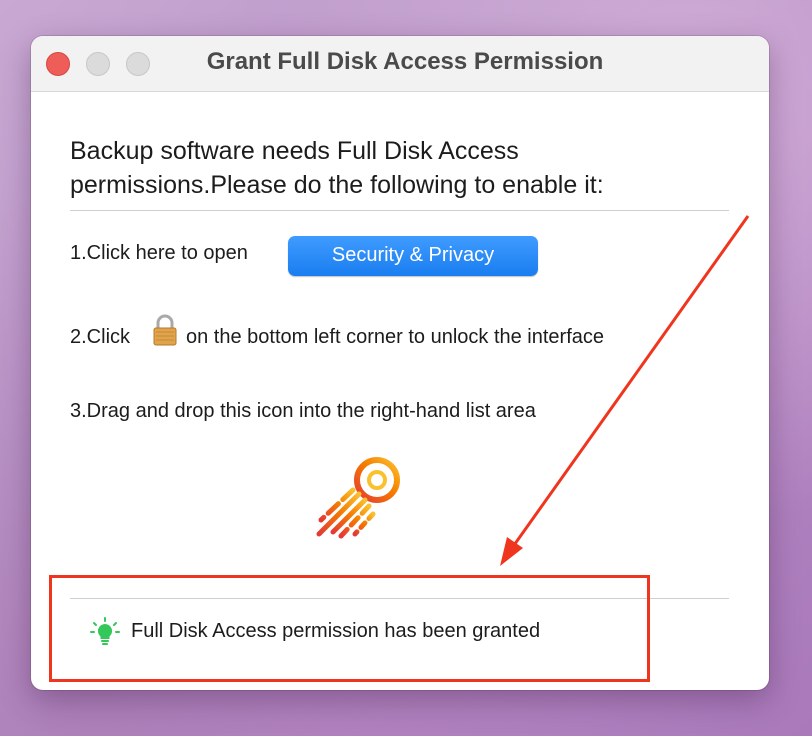 The image size is (812, 736). Describe the element at coordinates (399, 210) in the screenshot. I see `divider-top` at that location.